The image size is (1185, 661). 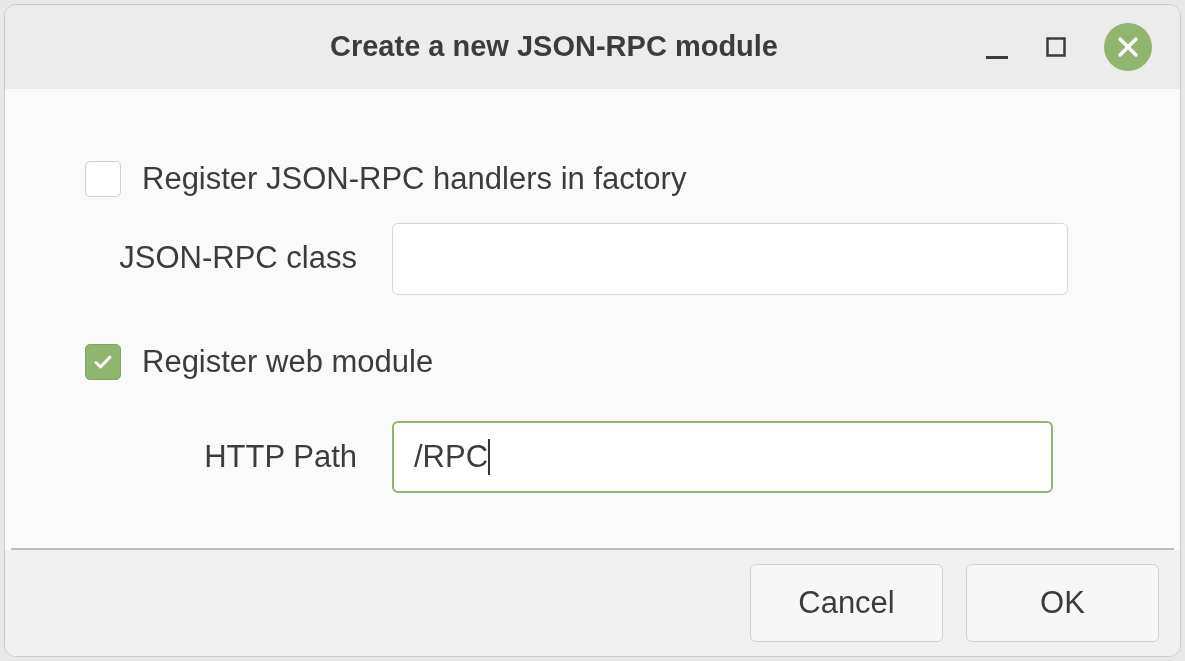 I want to click on field-label: JSON-RPC class, so click(x=238, y=258).